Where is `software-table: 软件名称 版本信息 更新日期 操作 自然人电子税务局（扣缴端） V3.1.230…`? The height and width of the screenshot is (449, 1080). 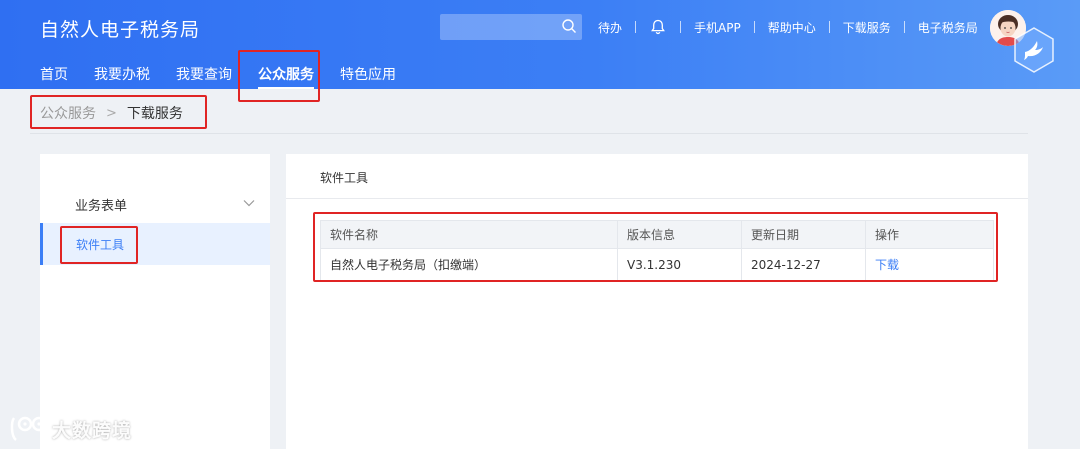 software-table: 软件名称 版本信息 更新日期 操作 自然人电子税务局（扣缴端） V3.1.230… is located at coordinates (657, 250).